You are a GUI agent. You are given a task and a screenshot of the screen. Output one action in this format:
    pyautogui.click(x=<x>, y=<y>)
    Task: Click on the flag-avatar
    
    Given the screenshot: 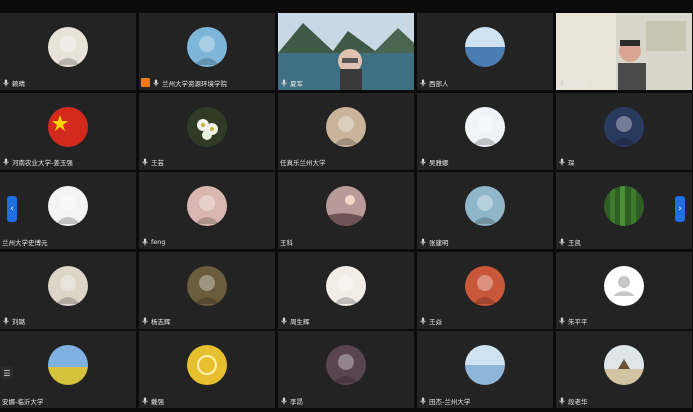 What is the action you would take?
    pyautogui.click(x=68, y=126)
    